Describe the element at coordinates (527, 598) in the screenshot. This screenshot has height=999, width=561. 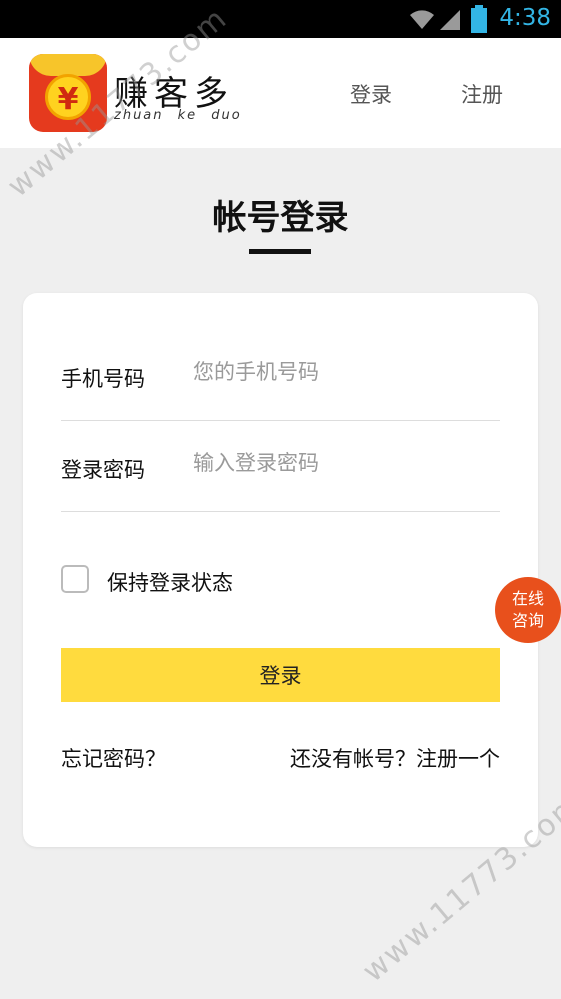
I see `consult-line1: 在线` at that location.